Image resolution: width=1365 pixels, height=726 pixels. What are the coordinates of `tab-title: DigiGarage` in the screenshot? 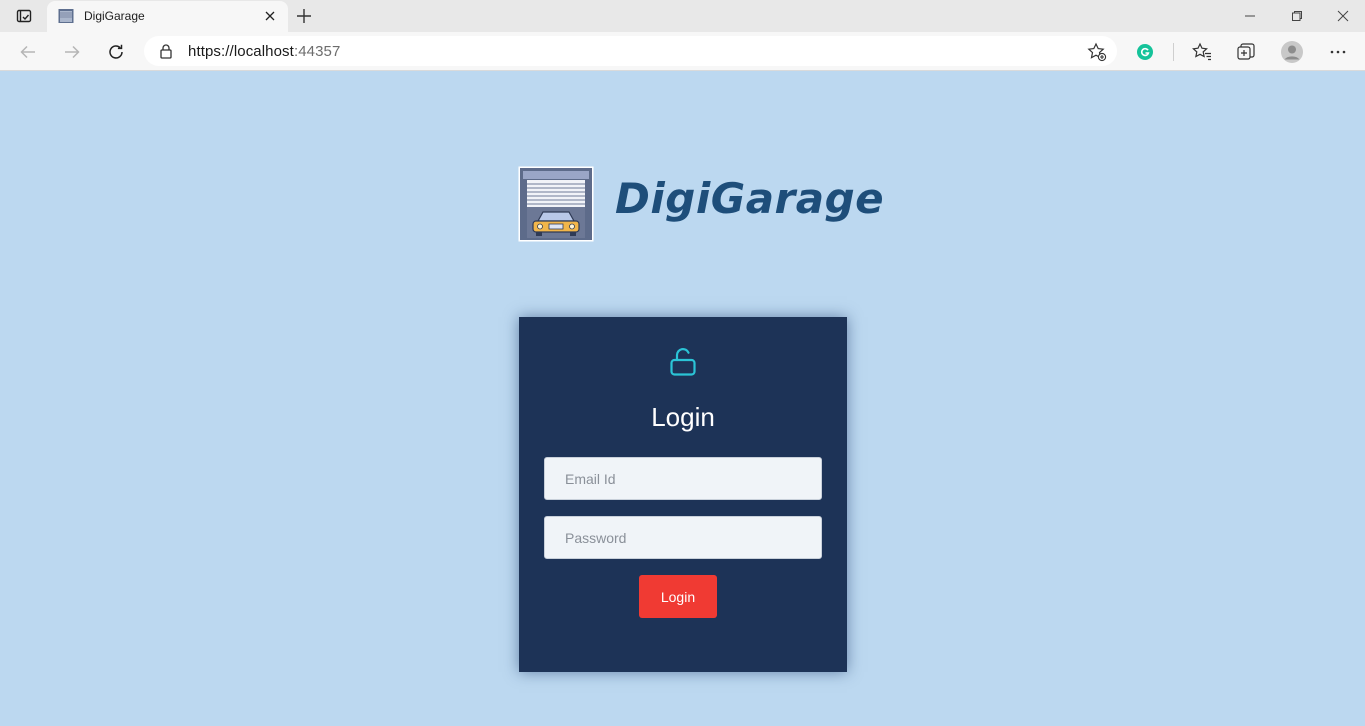 It's located at (114, 16).